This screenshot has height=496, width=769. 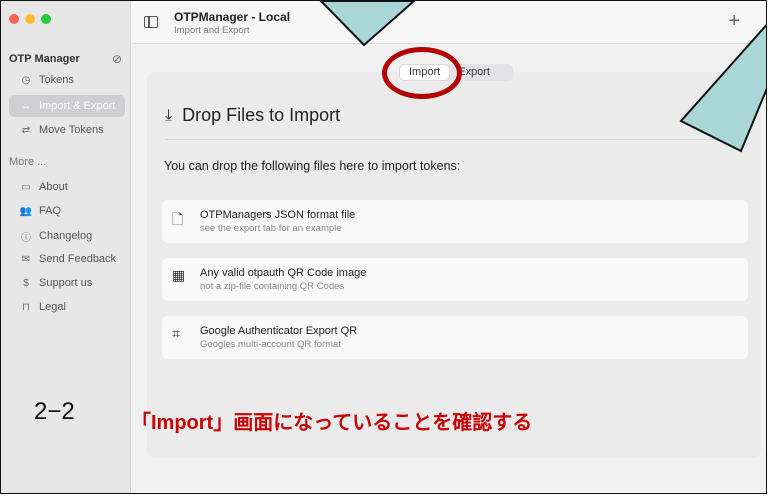 I want to click on minimize-window-button, so click(x=30, y=19).